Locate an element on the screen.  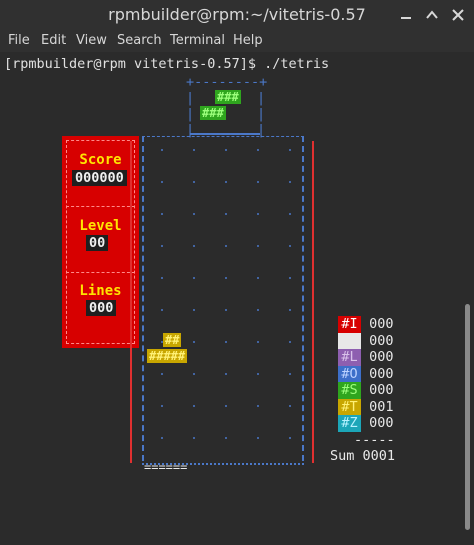
close-icon is located at coordinates (458, 15).